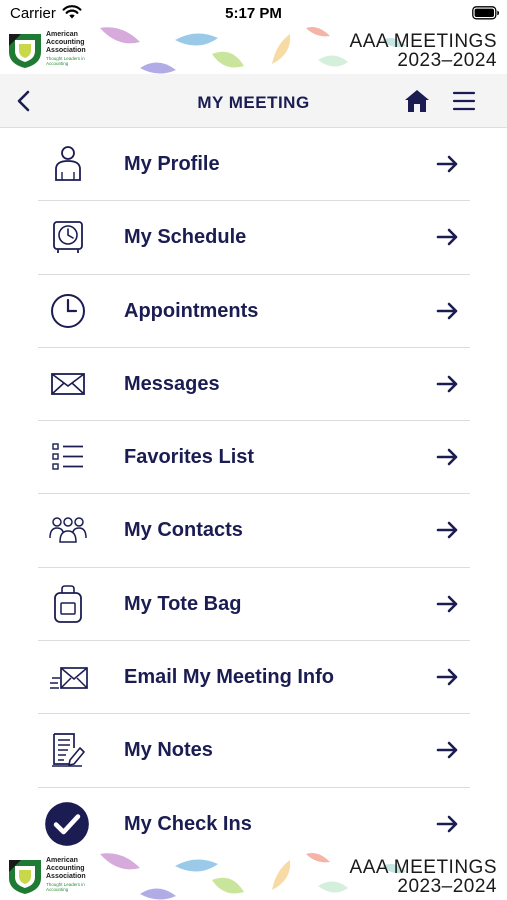  I want to click on email-send-icon, so click(69, 678).